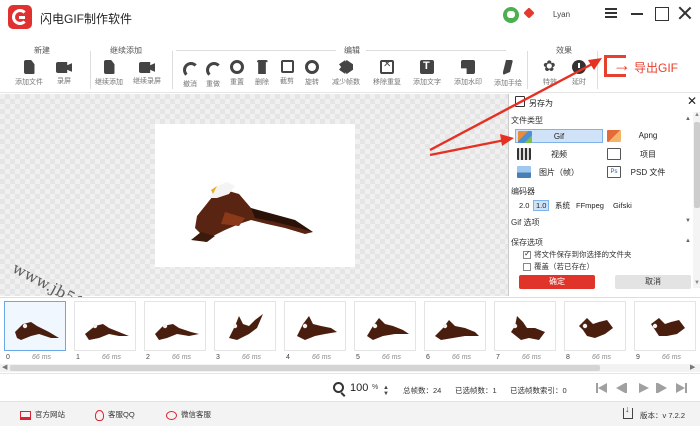 This screenshot has width=700, height=426. I want to click on last-frame-icon, so click(682, 388).